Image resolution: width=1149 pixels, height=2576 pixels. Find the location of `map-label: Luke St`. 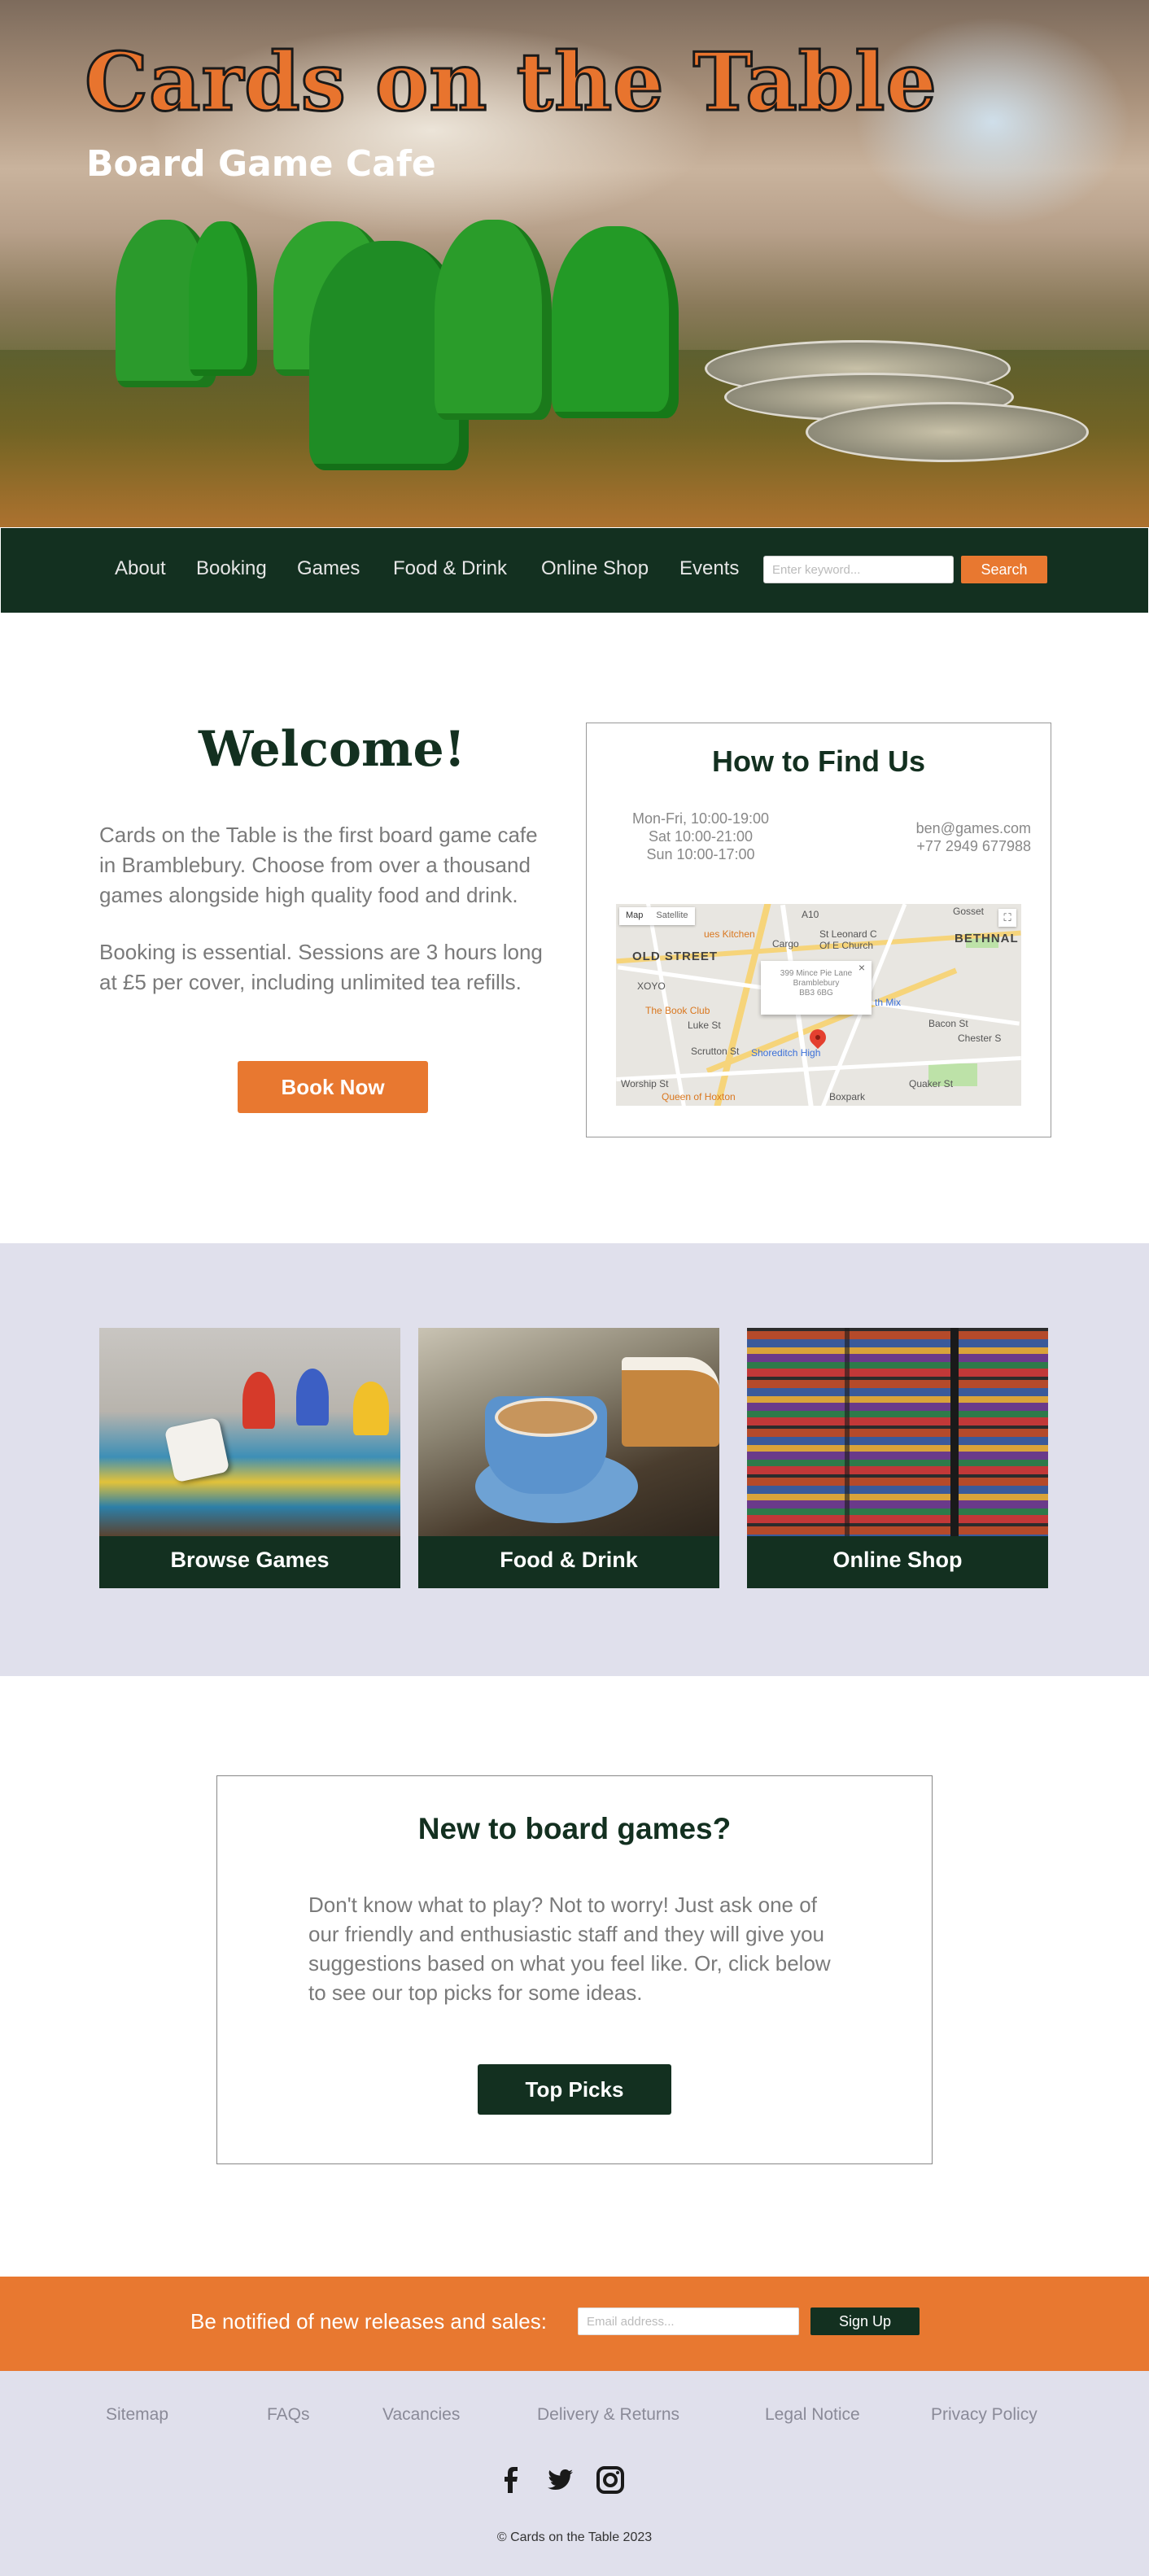

map-label: Luke St is located at coordinates (704, 1025).